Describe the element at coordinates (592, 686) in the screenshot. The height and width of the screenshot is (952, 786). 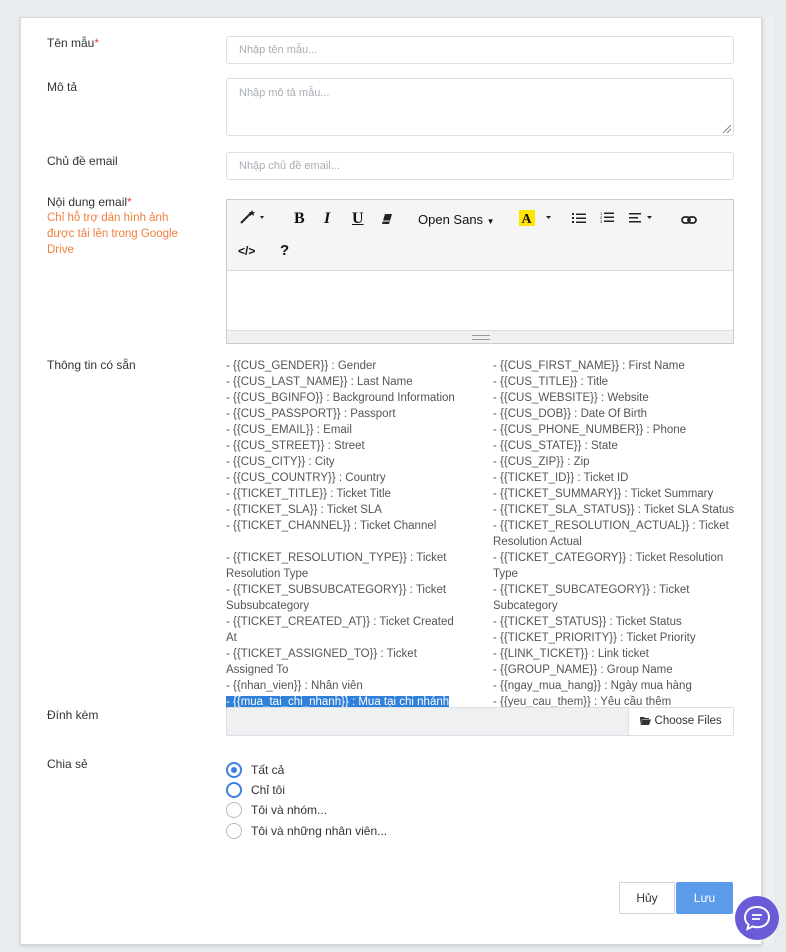
I see `variable-item: - {{ngay_mua_hang}} : Ngày mua hàng` at that location.